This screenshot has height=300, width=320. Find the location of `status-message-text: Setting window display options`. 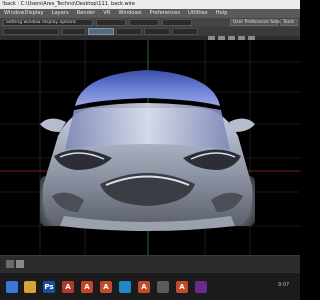

status-message-text: Setting window display options is located at coordinates (41, 22).